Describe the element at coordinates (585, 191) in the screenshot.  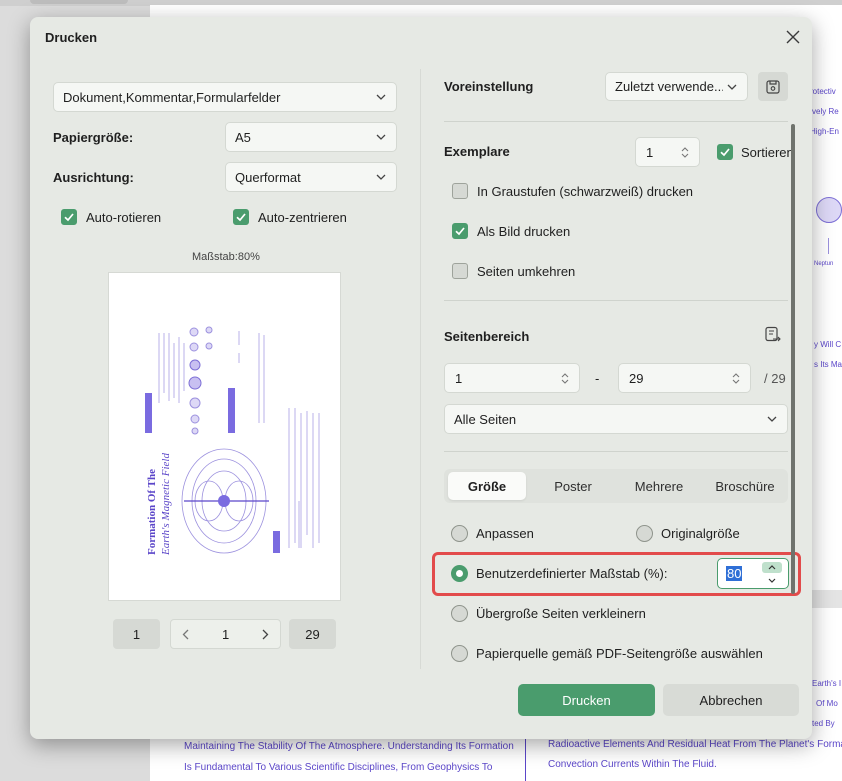
I see `grayscale-label: In Graustufen (schwarzweiß) drucken` at that location.